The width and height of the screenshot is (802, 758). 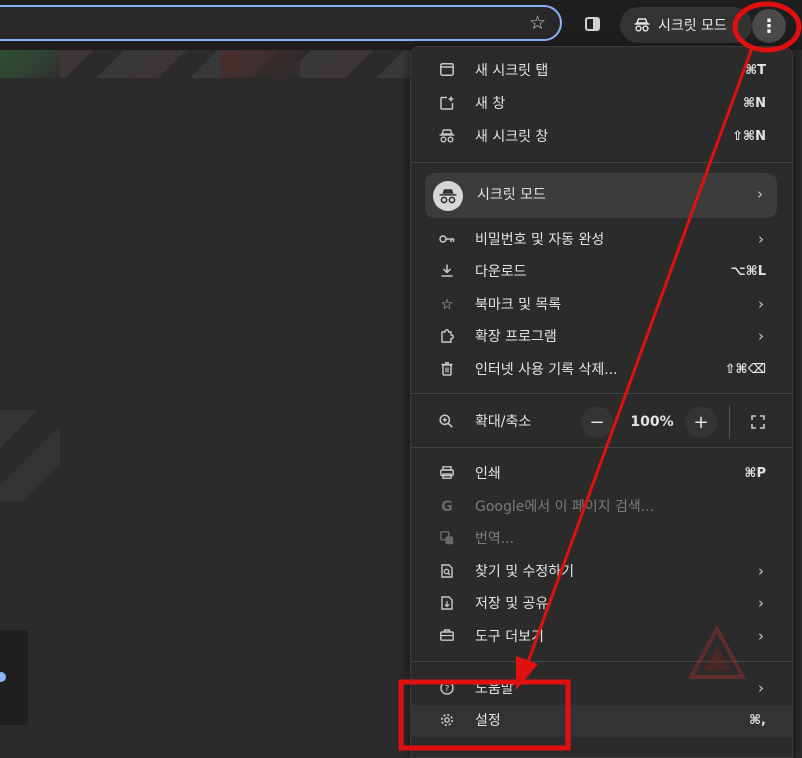 I want to click on new-window-icon, so click(x=447, y=104).